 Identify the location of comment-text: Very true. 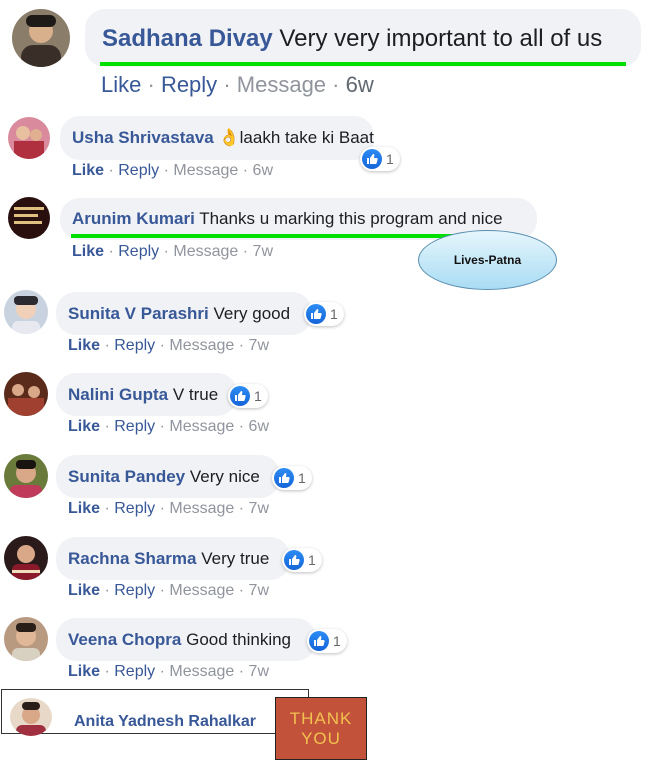
(235, 558).